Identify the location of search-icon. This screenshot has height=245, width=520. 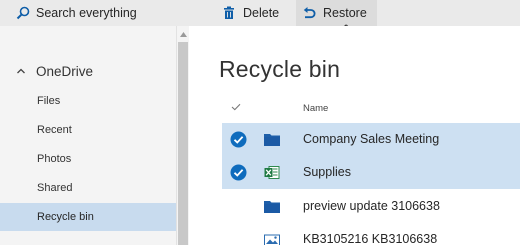
(23, 13).